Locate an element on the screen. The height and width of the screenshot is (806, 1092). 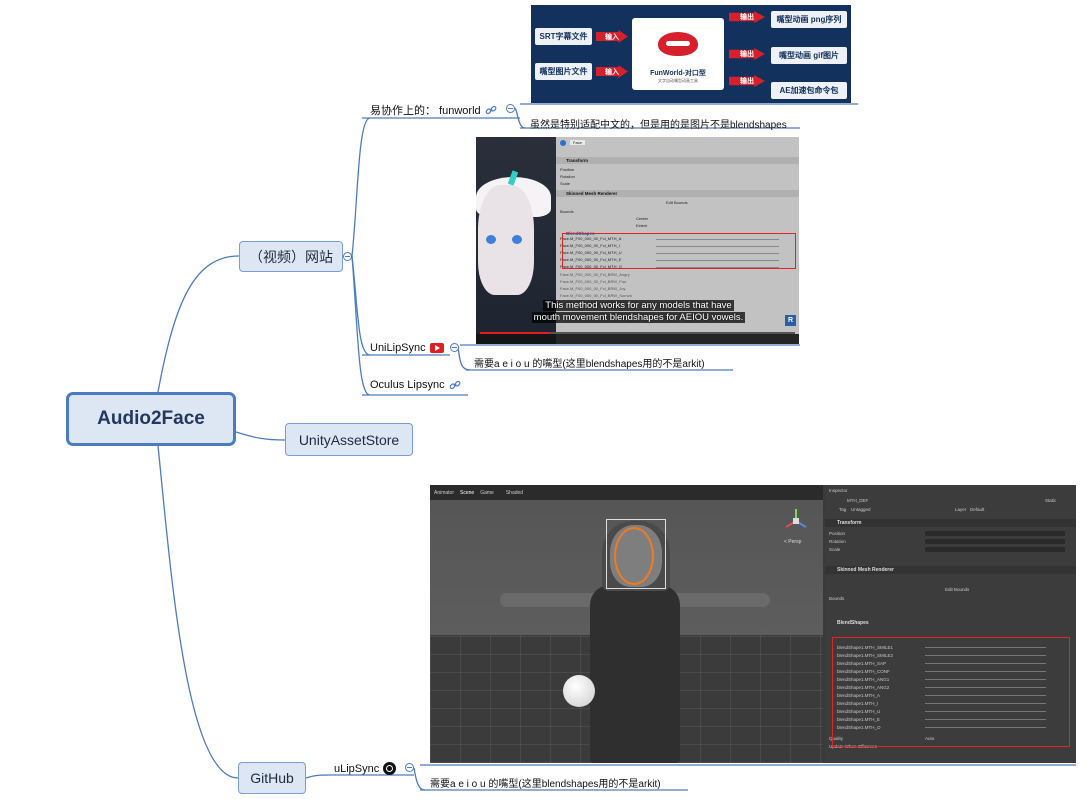
fw-arrow-out-2: 输出 is located at coordinates (747, 54).